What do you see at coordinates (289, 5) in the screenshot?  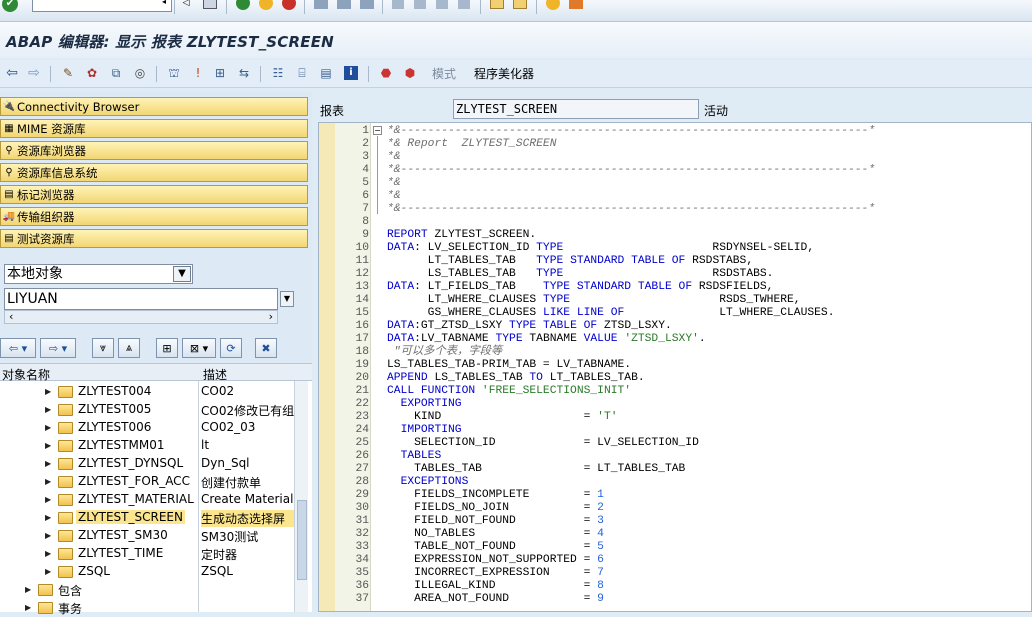 I see `cancel-red-icon` at bounding box center [289, 5].